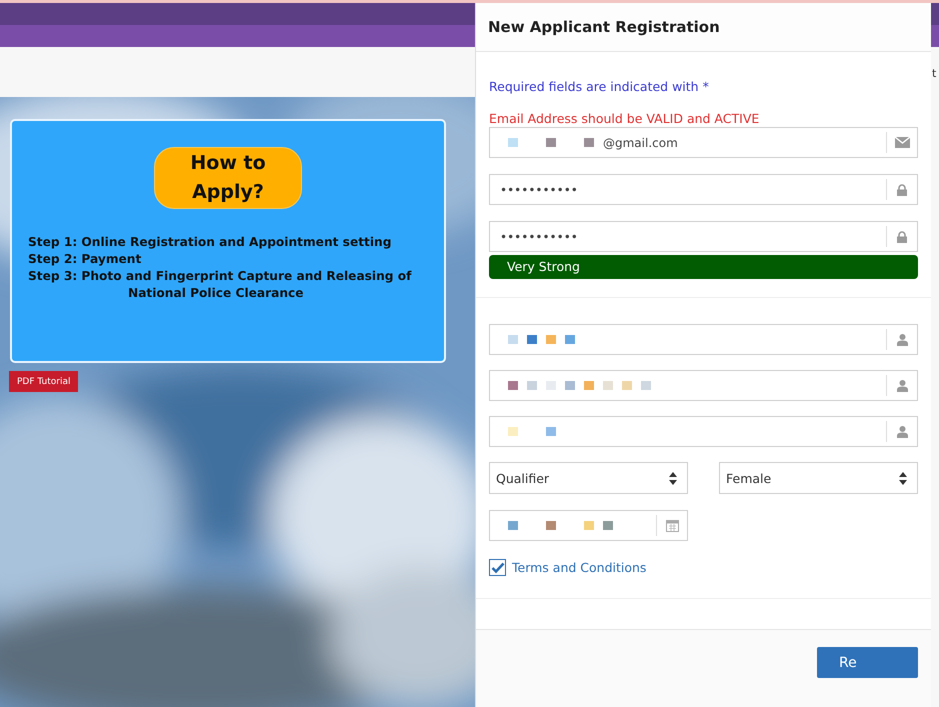 The width and height of the screenshot is (939, 707). I want to click on strength-label: Very Strong, so click(543, 266).